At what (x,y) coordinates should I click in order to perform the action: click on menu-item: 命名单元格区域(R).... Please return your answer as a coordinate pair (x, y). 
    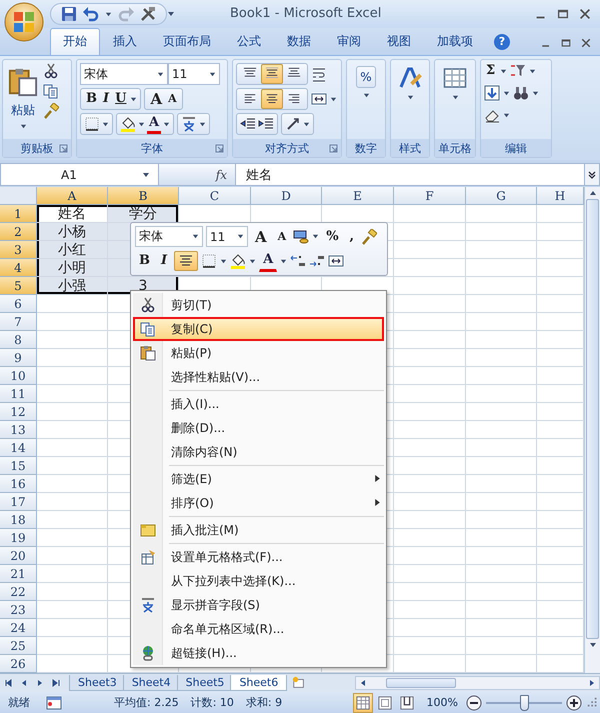
    Looking at the image, I should click on (258, 629).